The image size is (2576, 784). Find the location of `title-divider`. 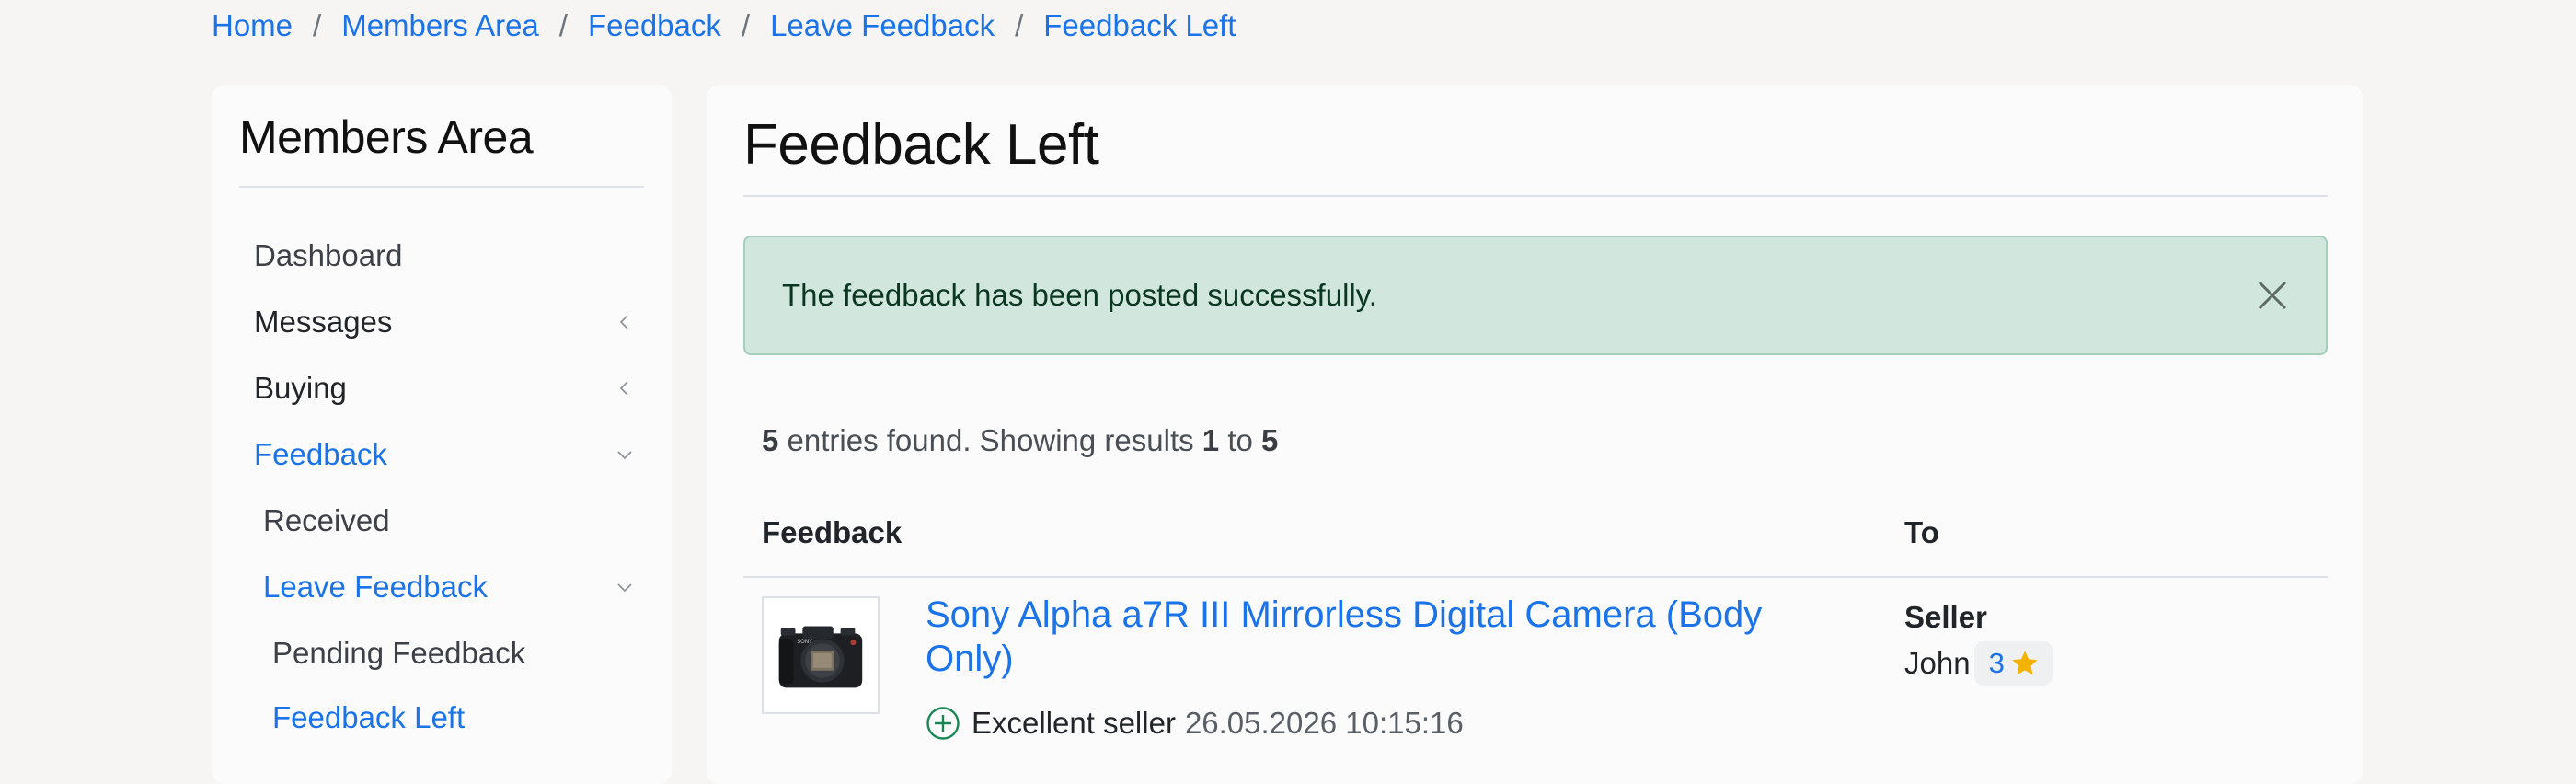

title-divider is located at coordinates (1535, 196).